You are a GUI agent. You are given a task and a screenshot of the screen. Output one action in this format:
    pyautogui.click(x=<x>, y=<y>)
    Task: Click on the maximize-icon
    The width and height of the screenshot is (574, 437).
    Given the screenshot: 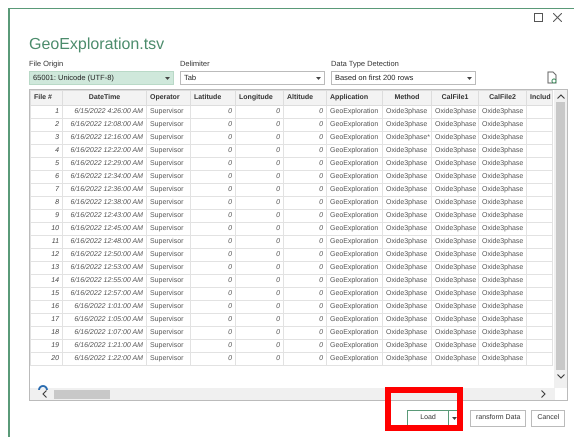 What is the action you would take?
    pyautogui.click(x=538, y=17)
    